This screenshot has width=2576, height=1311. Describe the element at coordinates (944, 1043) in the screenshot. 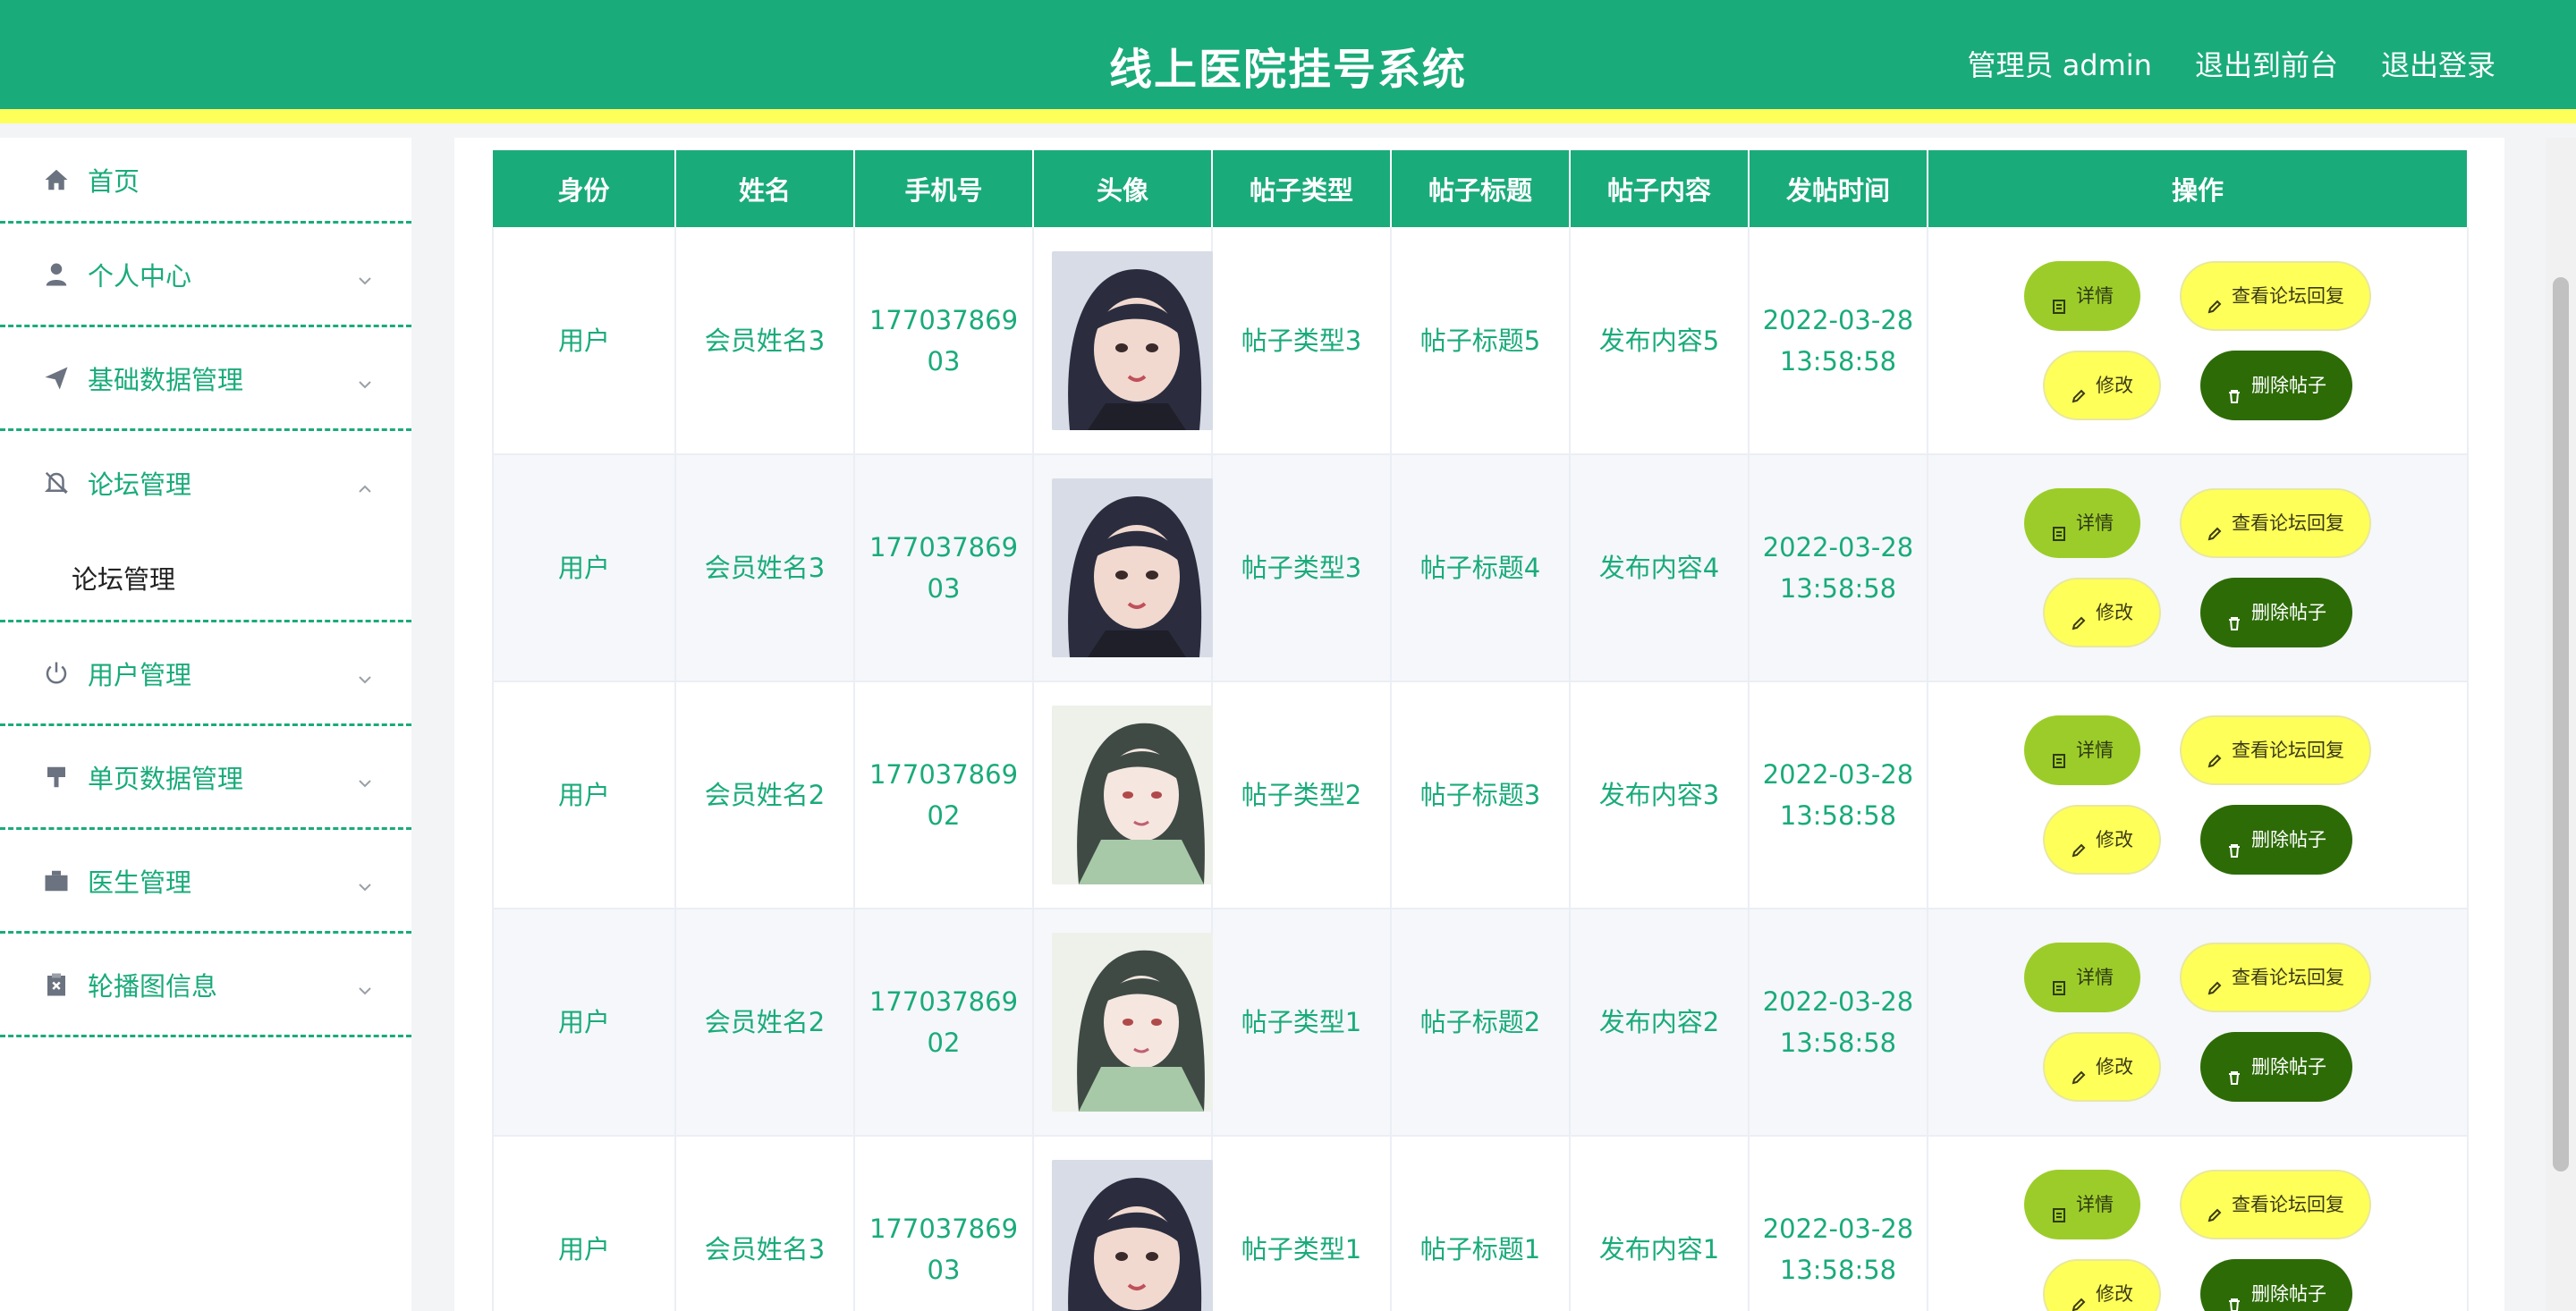

I see `phone-line-2: 02` at that location.